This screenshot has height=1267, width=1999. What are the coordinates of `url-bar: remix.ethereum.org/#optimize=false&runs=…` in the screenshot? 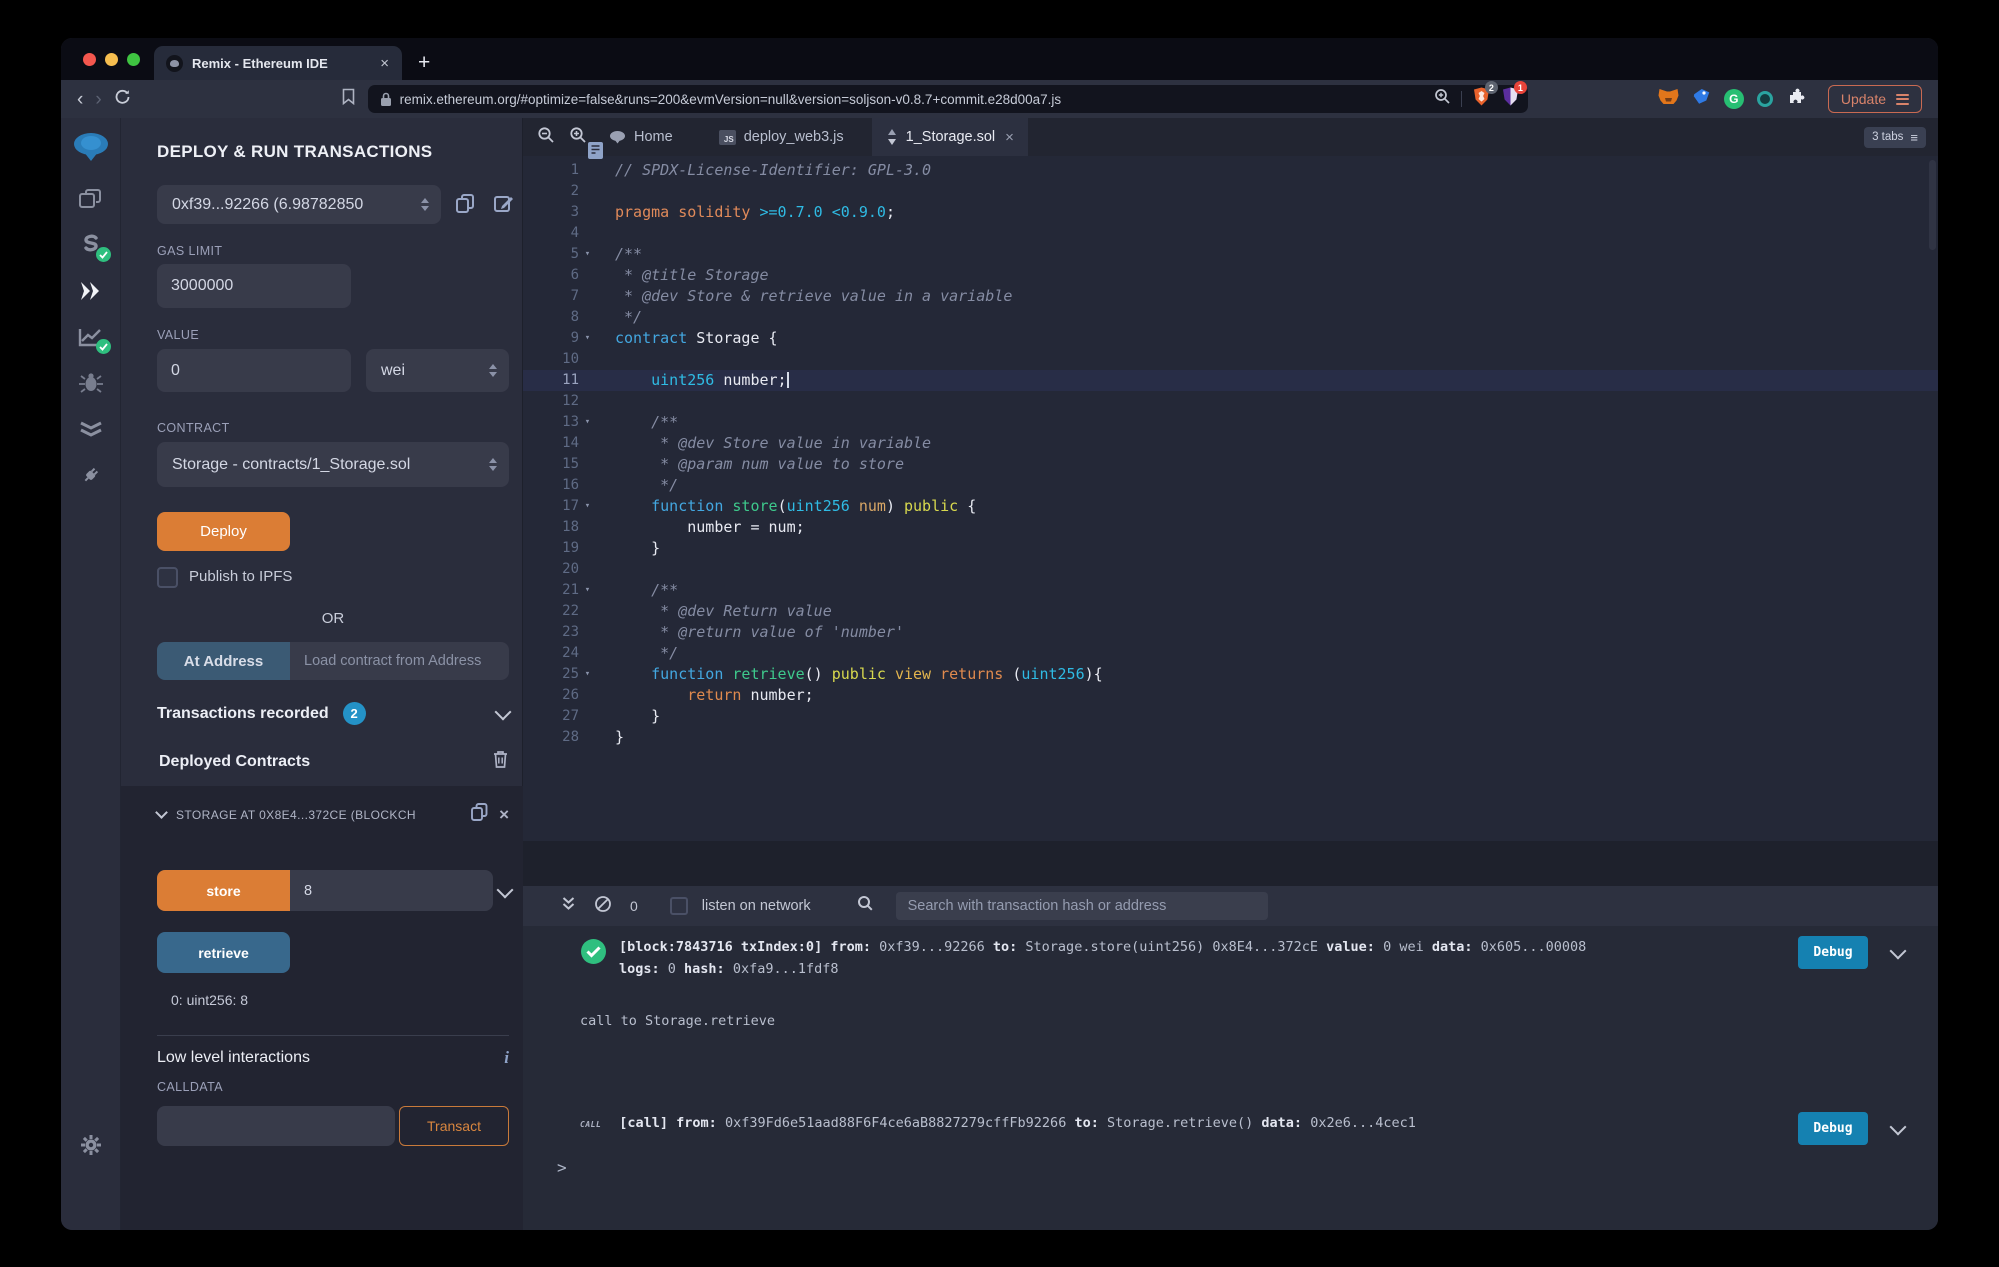 It's located at (947, 97).